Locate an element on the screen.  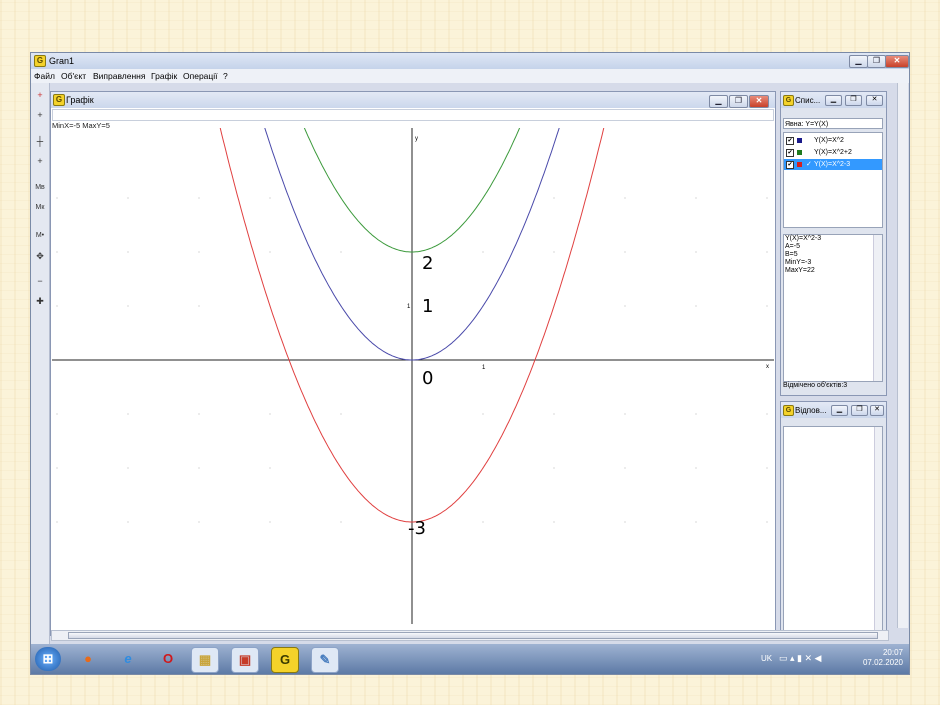
list-close-button: ✕ is located at coordinates (874, 100).